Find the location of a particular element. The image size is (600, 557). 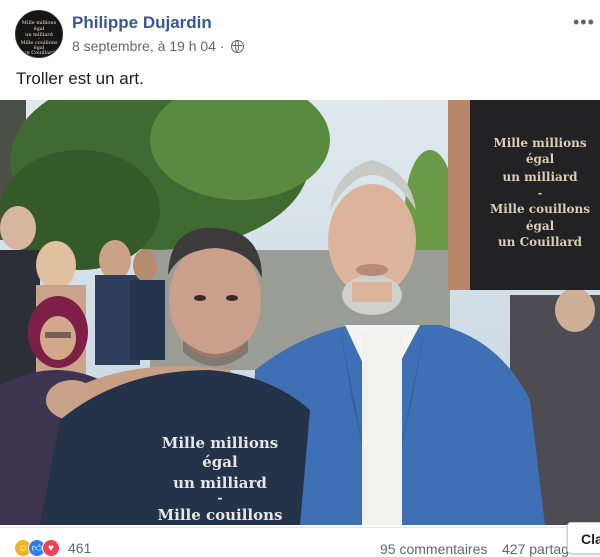

post-meta: 8 septembre, à 19 h 04 · is located at coordinates (158, 46).